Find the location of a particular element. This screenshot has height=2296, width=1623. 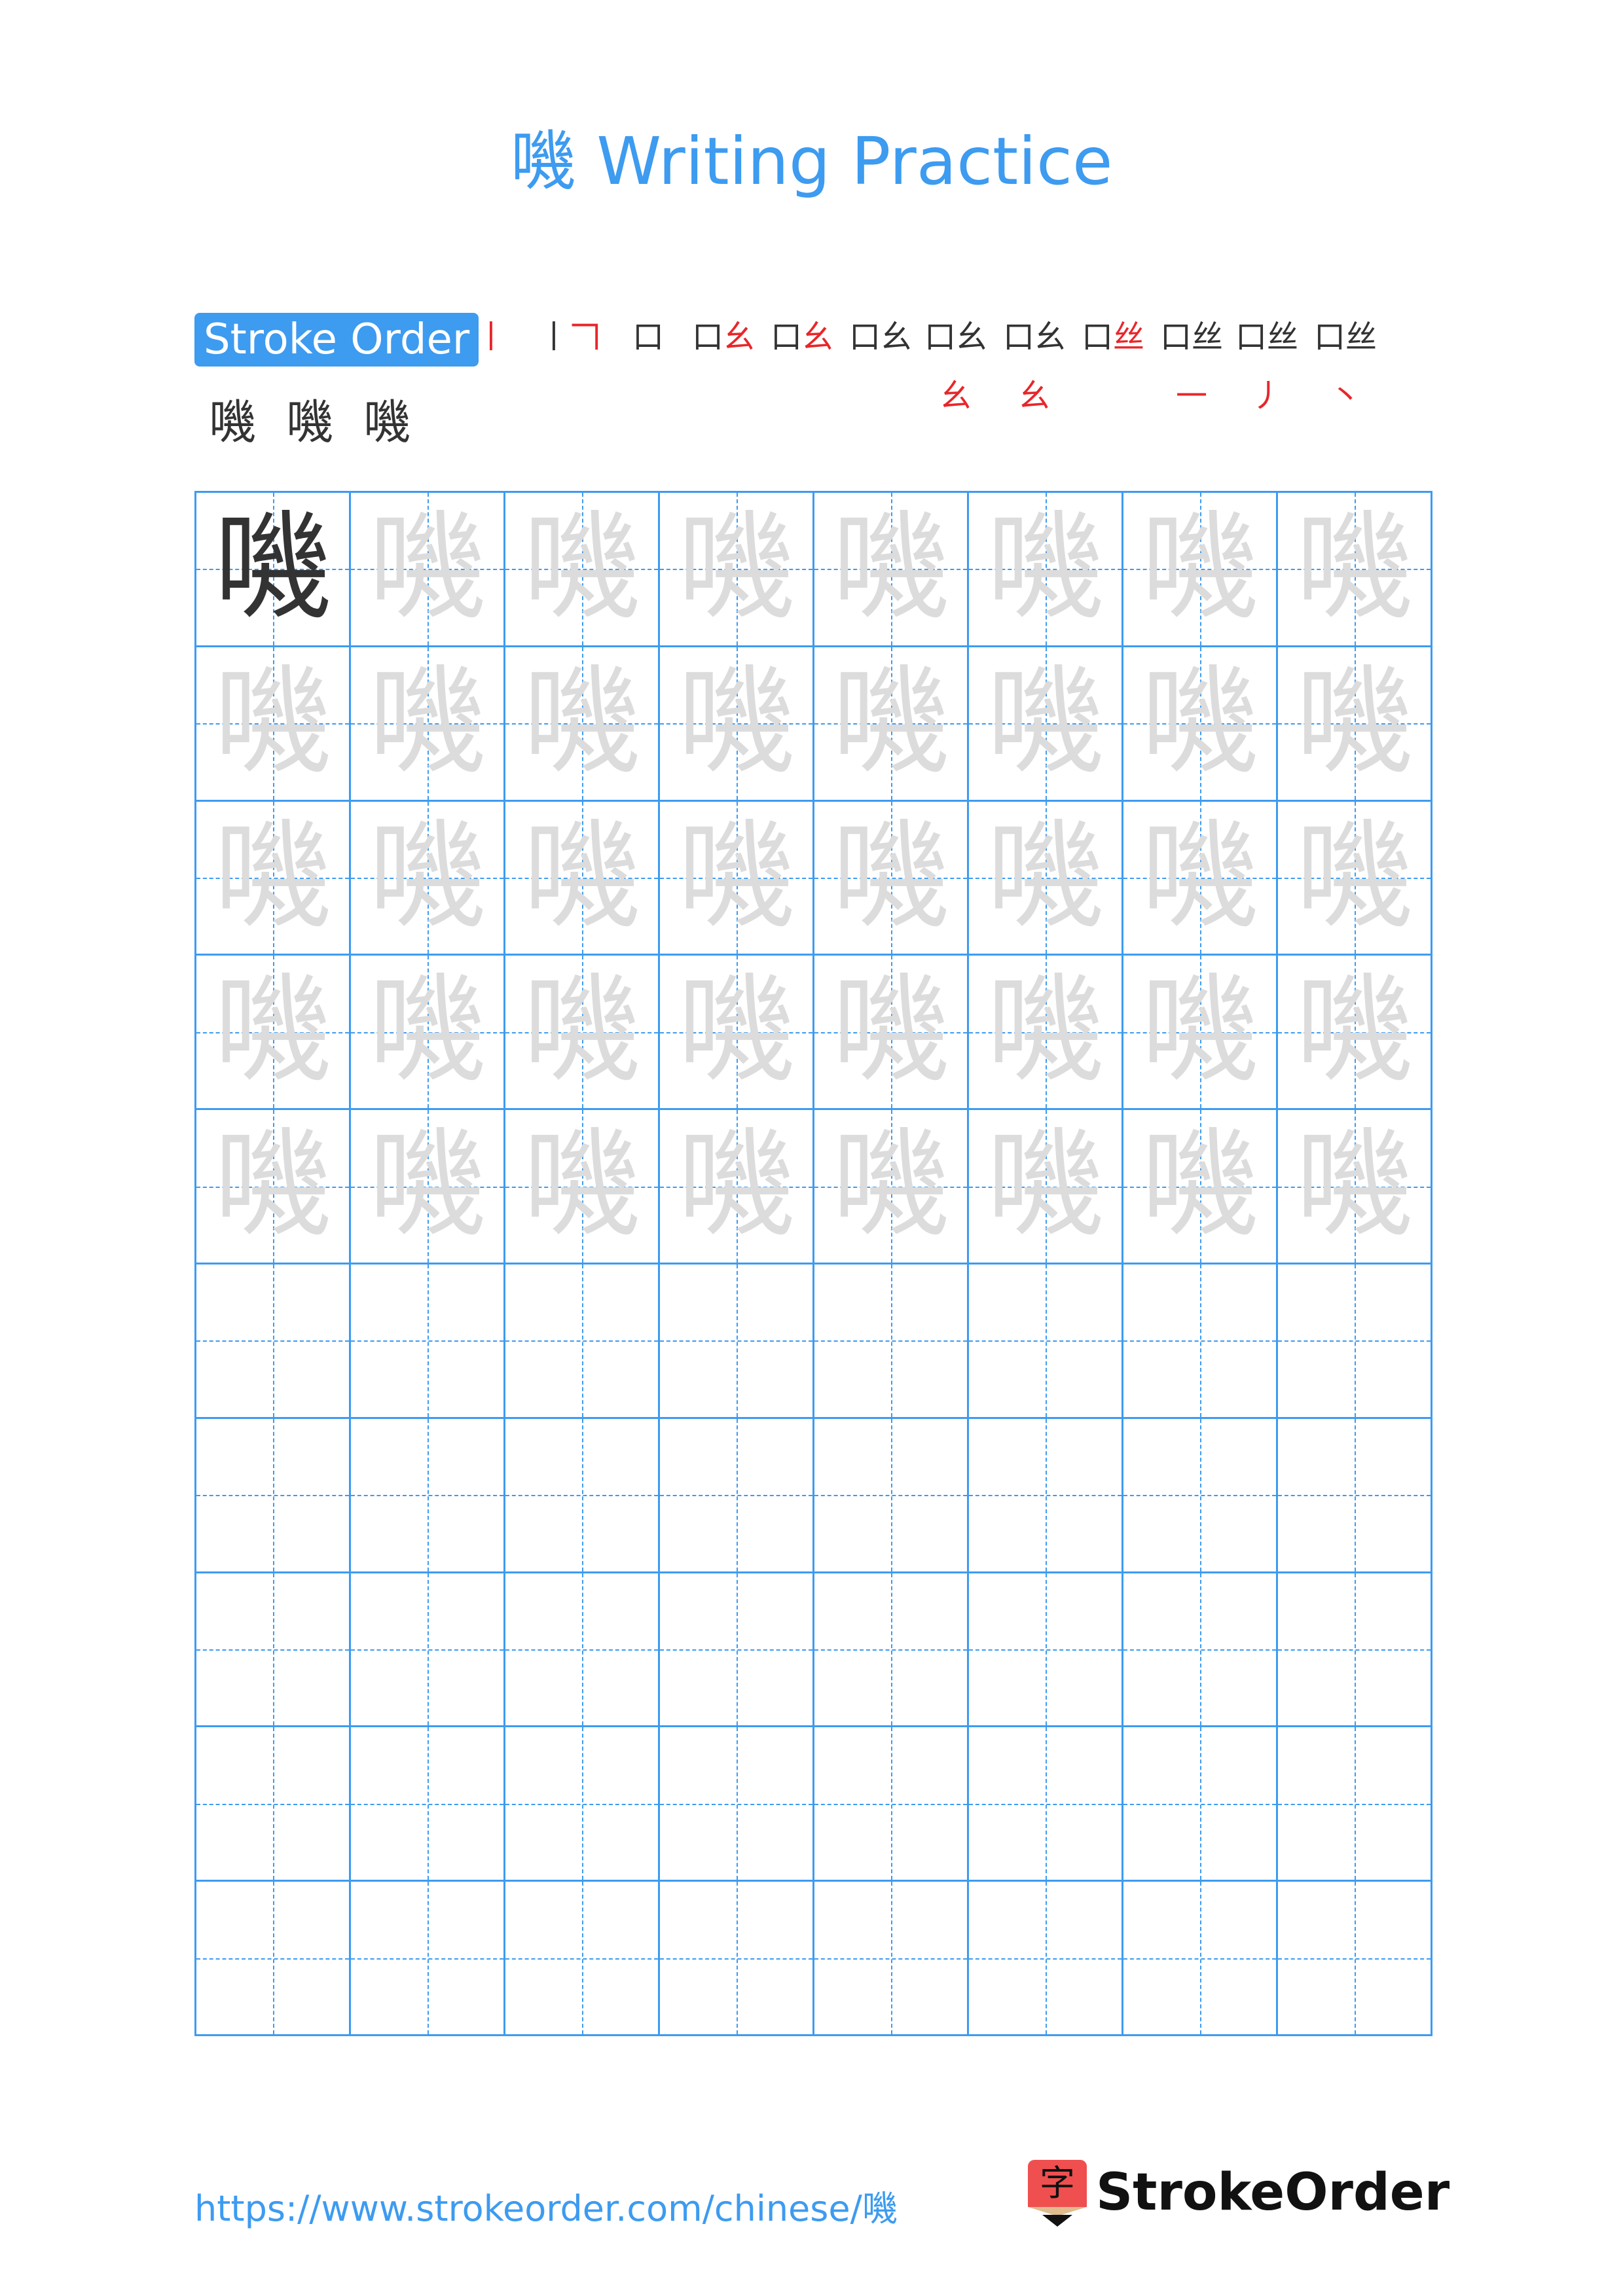

footer-url-link: https://www.strokeorder.com/chinese/嘰 is located at coordinates (546, 2205).